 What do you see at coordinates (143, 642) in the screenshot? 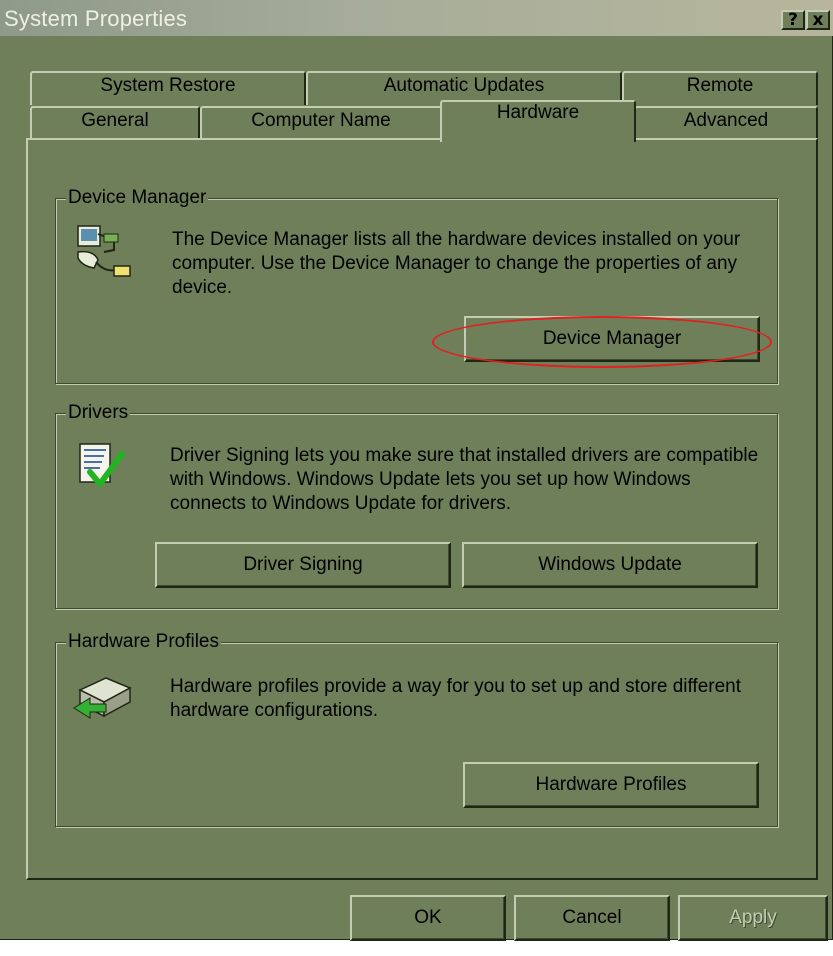
I see `hardware-profiles-legend: Hardware Profiles` at bounding box center [143, 642].